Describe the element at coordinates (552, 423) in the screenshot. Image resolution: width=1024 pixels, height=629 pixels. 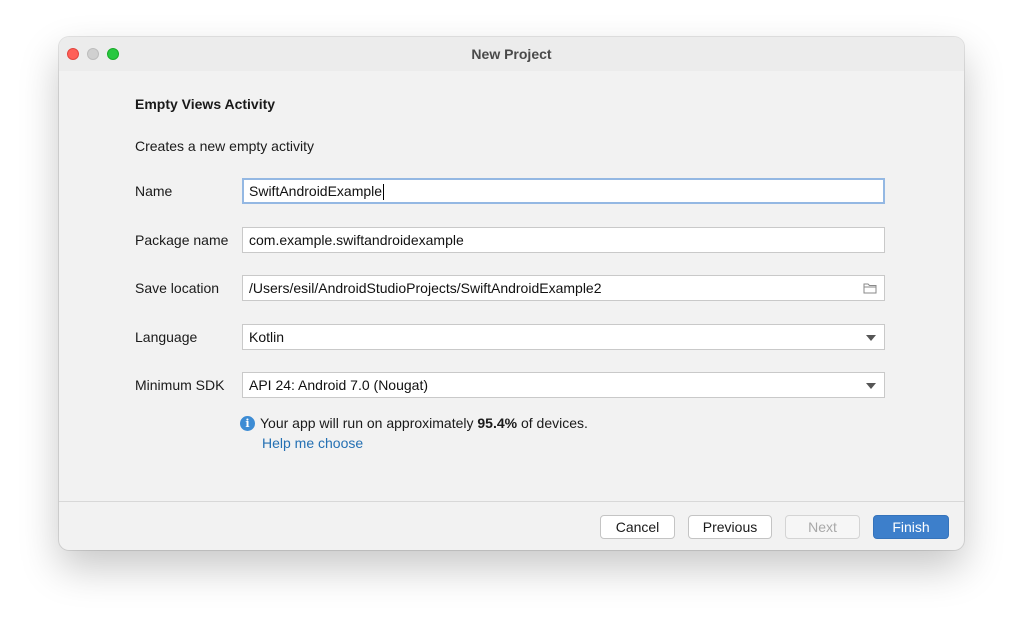
I see `coverage-suffix: of devices.` at that location.